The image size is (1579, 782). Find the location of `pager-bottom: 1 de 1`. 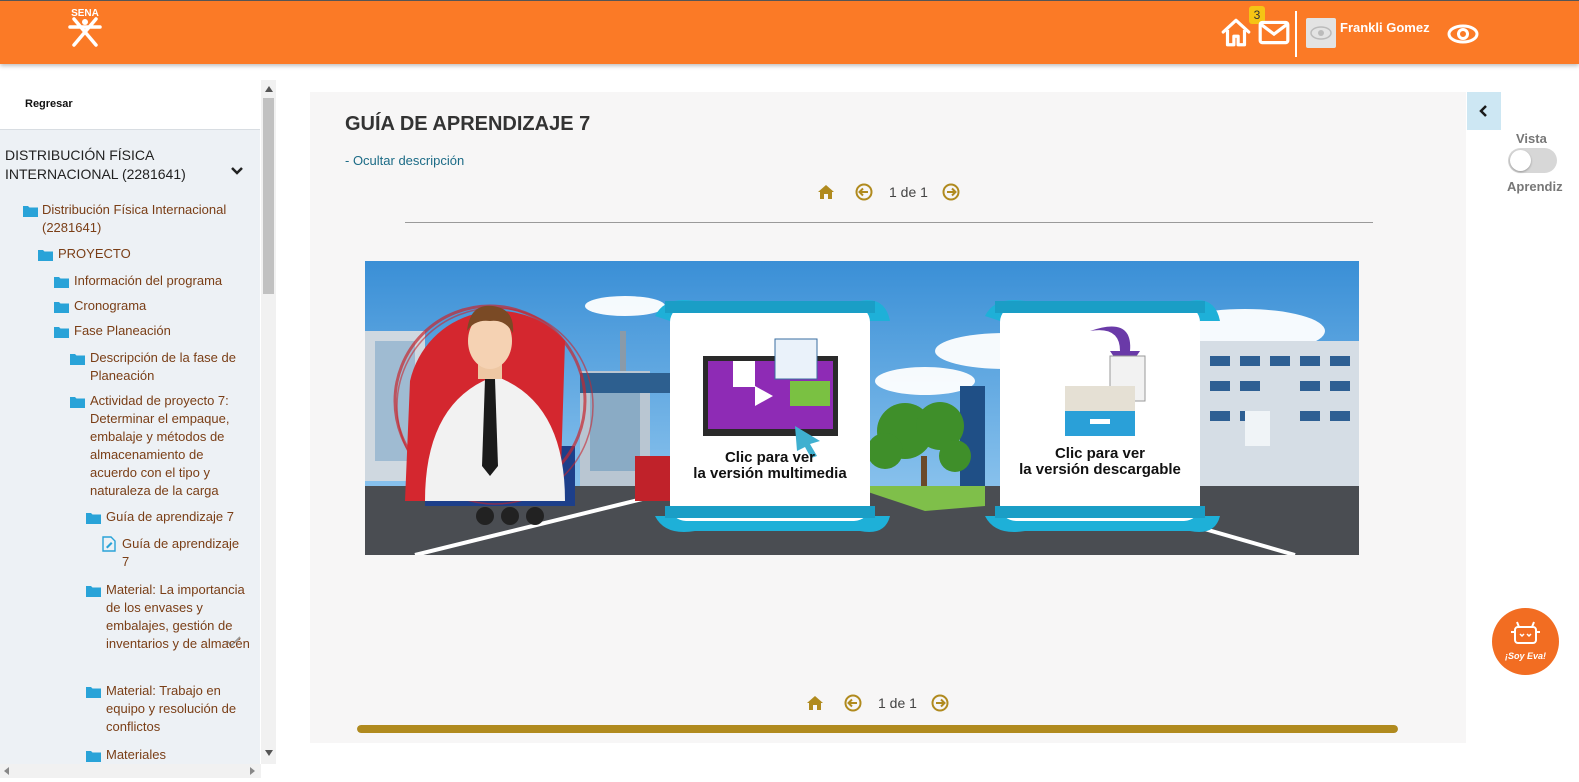

pager-bottom: 1 de 1 is located at coordinates (884, 703).